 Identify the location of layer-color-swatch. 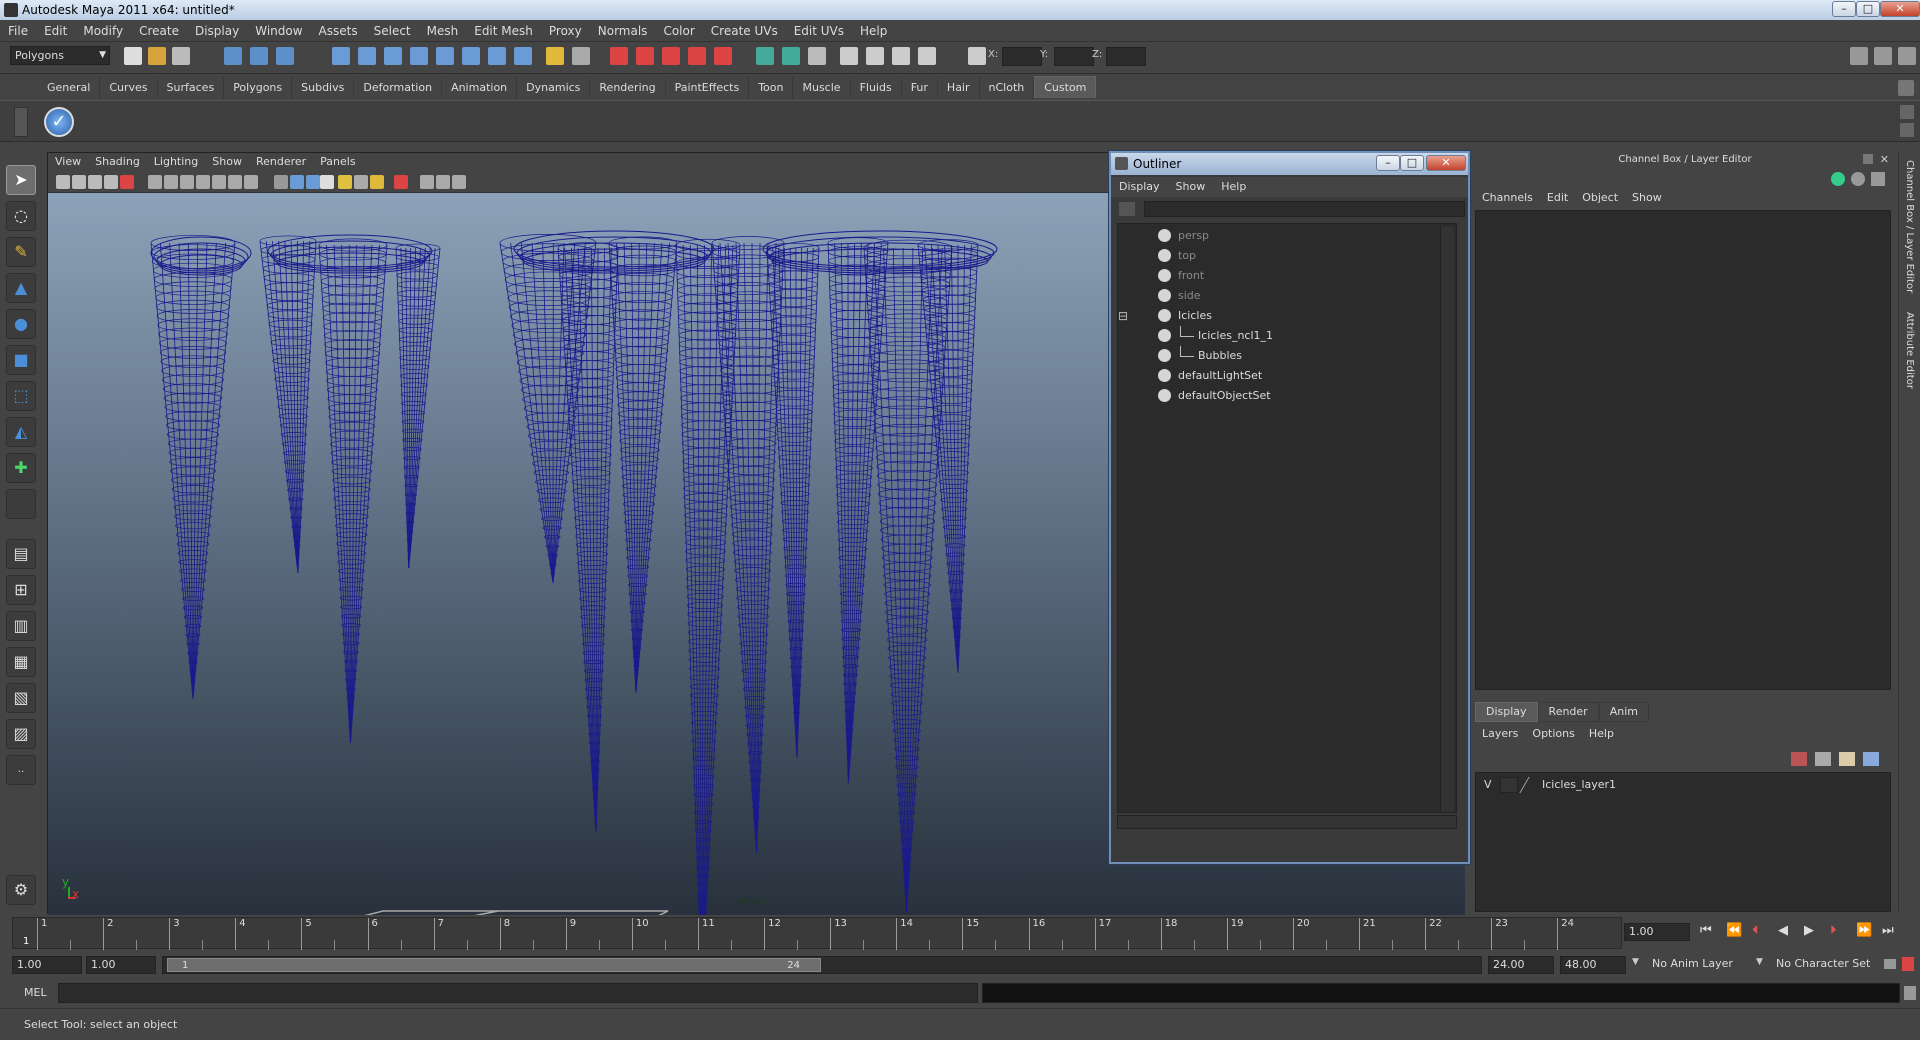
(1531, 785).